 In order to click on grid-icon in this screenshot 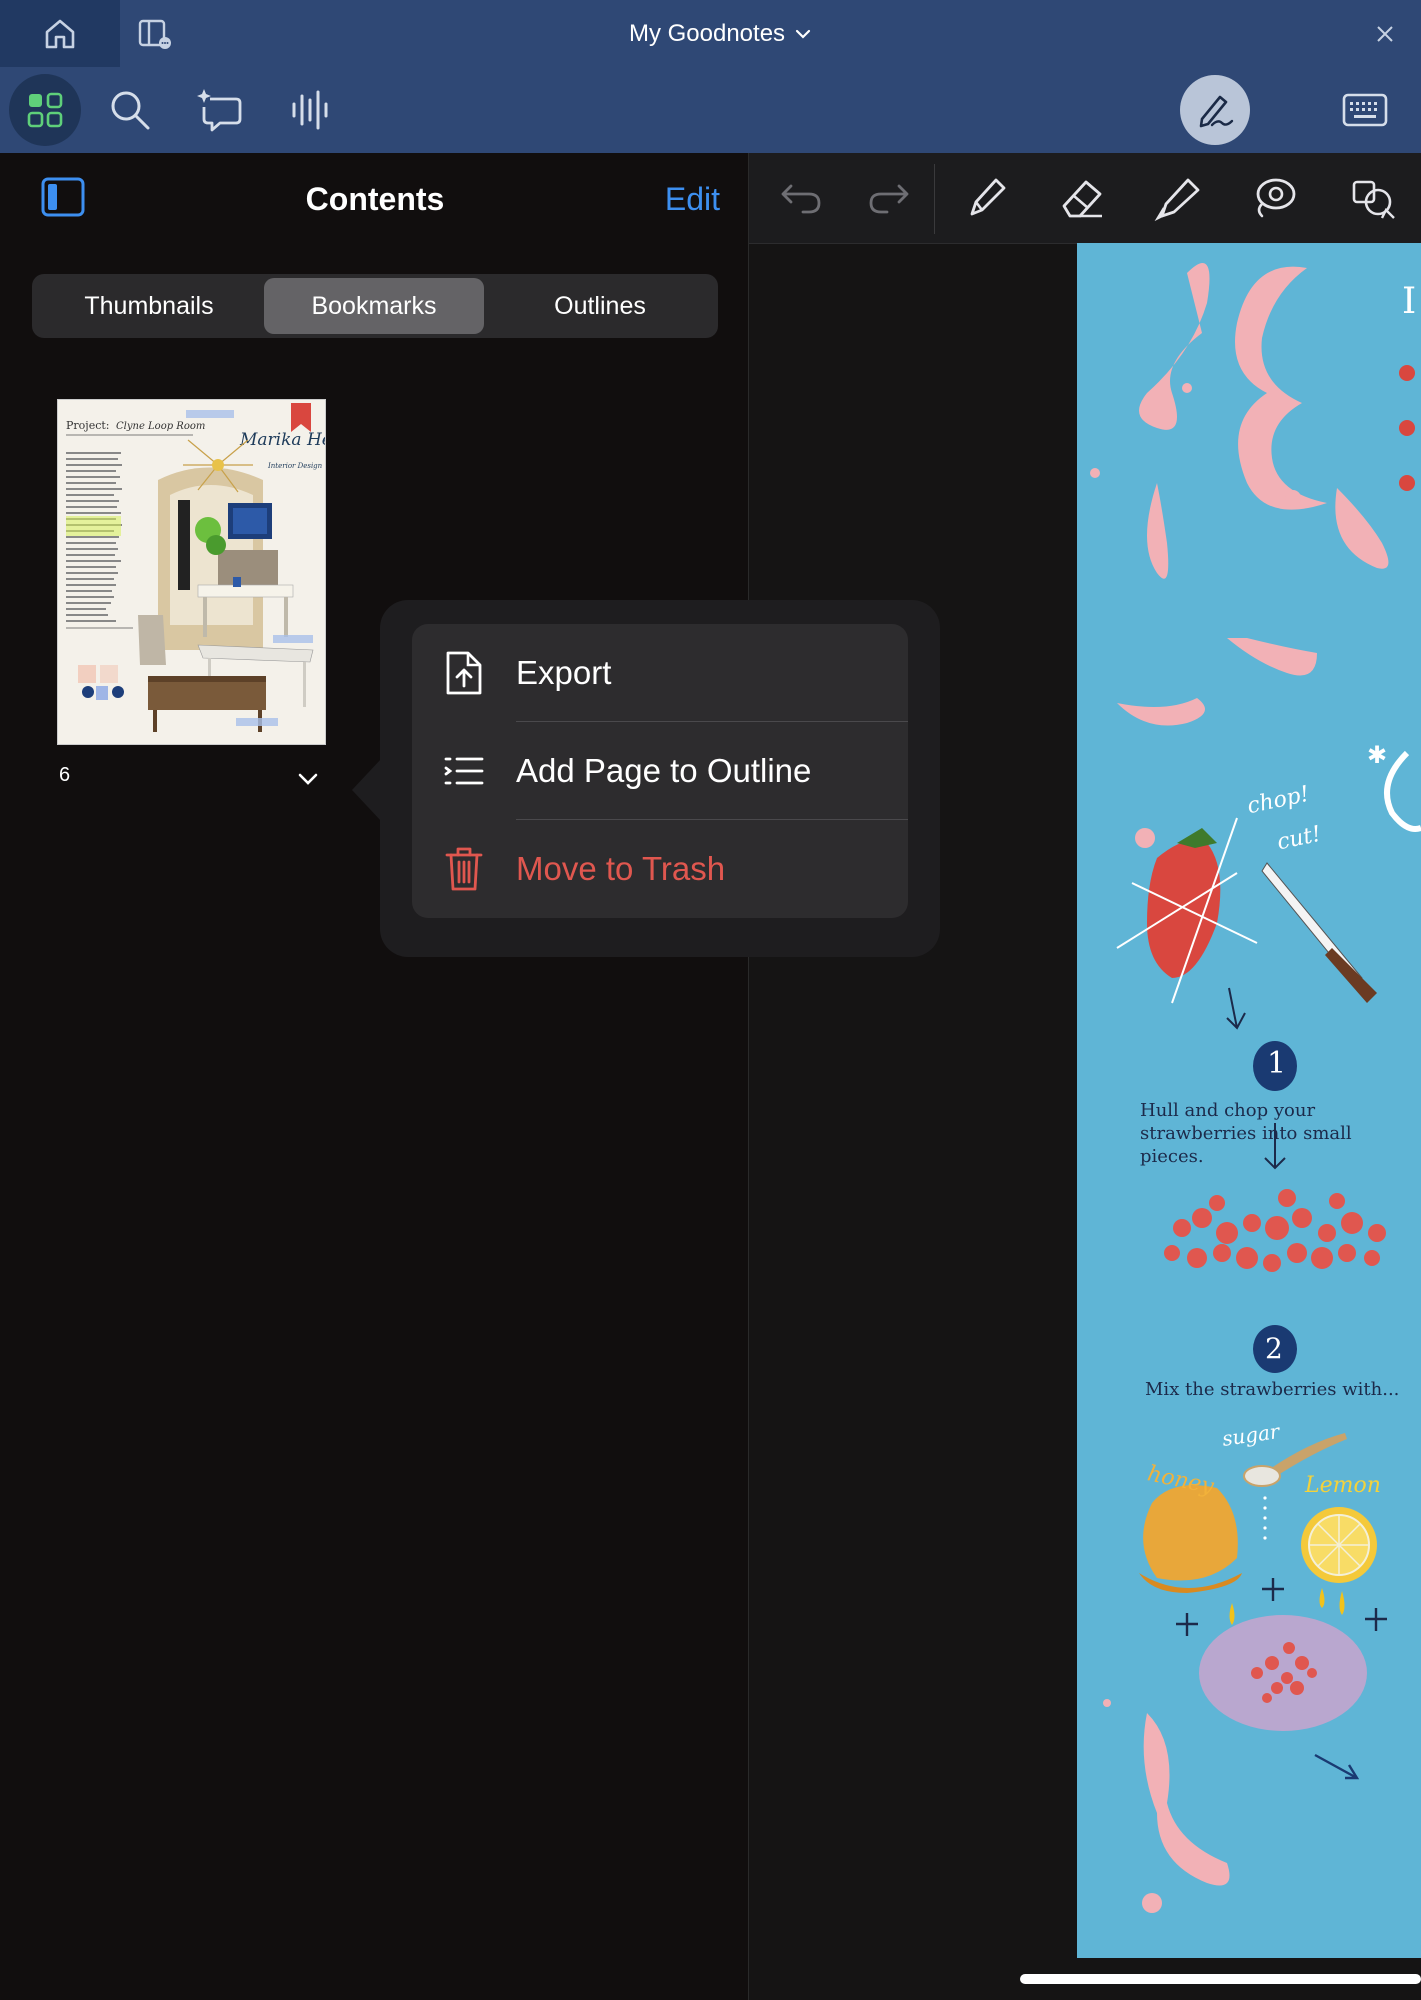, I will do `click(45, 110)`.